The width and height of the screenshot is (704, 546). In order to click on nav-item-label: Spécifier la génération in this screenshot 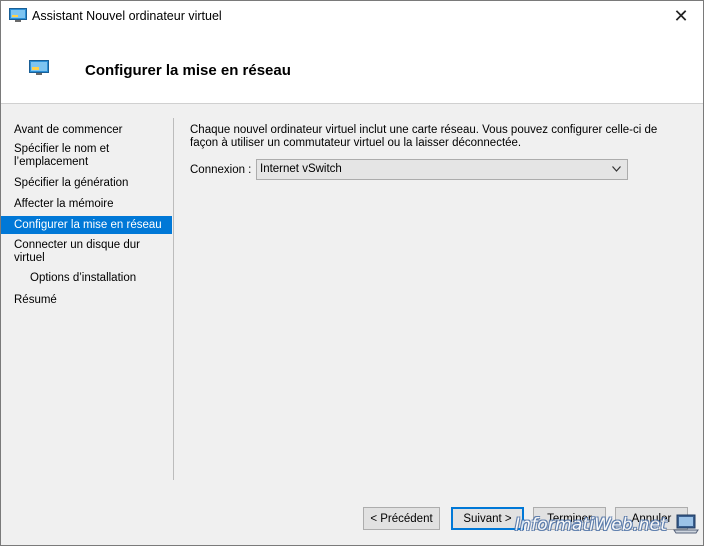, I will do `click(71, 183)`.